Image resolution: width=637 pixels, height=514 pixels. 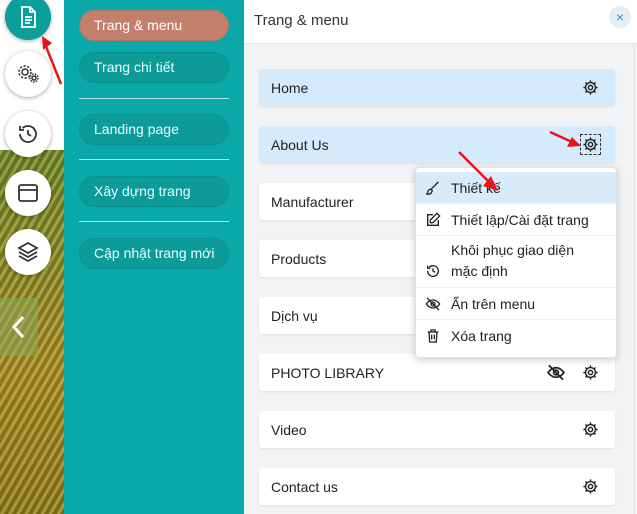 I want to click on page-item-home: Home, so click(x=437, y=87).